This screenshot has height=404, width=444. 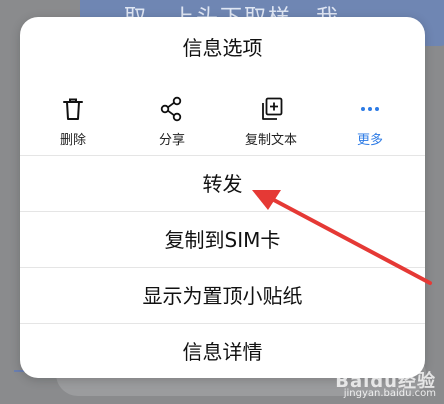 I want to click on copy-text-button: 复制文本, so click(x=271, y=125).